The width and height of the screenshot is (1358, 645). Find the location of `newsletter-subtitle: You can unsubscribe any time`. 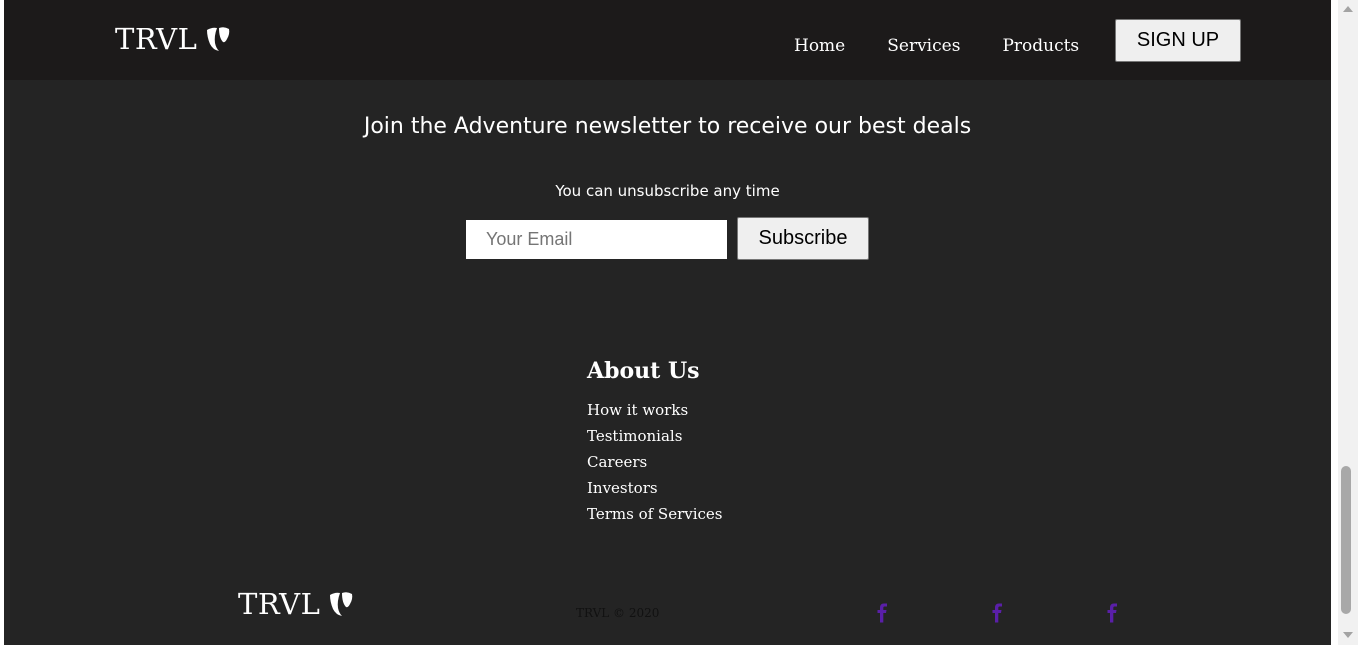

newsletter-subtitle: You can unsubscribe any time is located at coordinates (667, 191).